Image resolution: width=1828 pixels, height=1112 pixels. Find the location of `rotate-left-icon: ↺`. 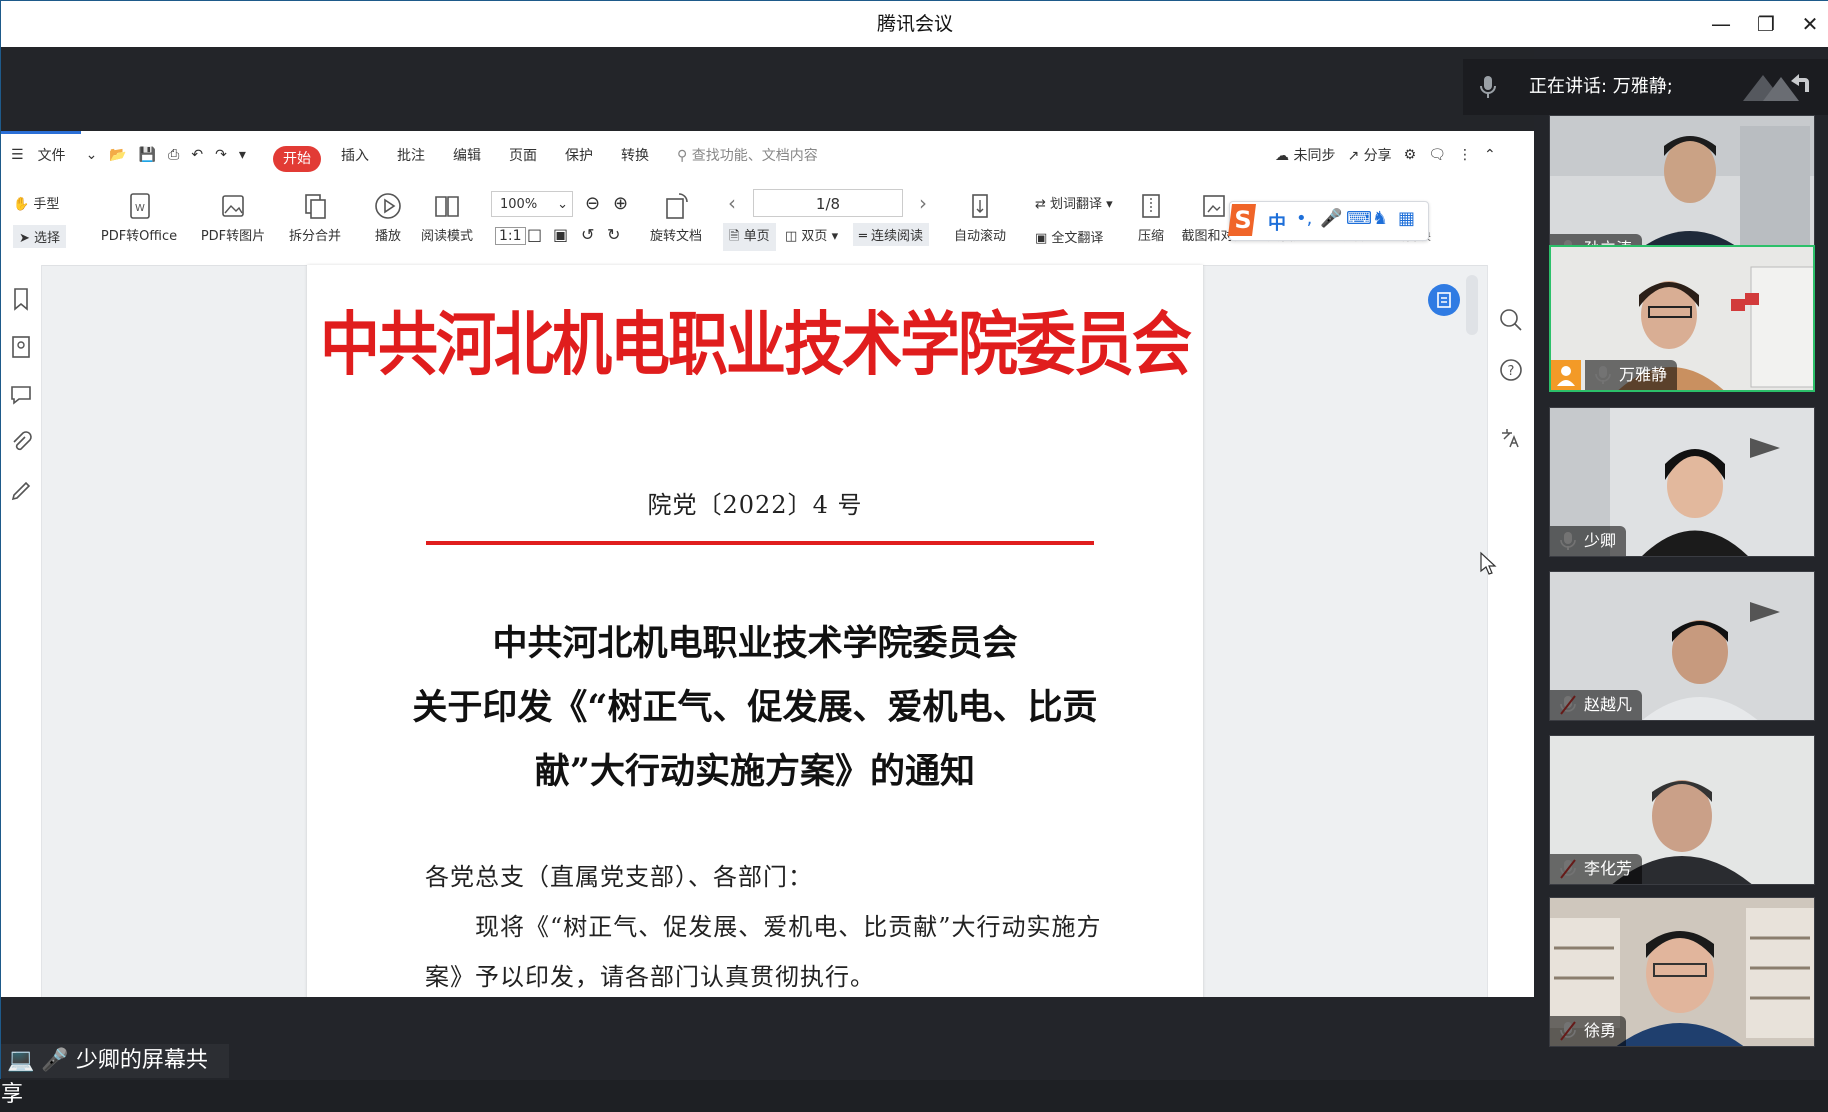

rotate-left-icon: ↺ is located at coordinates (587, 234).